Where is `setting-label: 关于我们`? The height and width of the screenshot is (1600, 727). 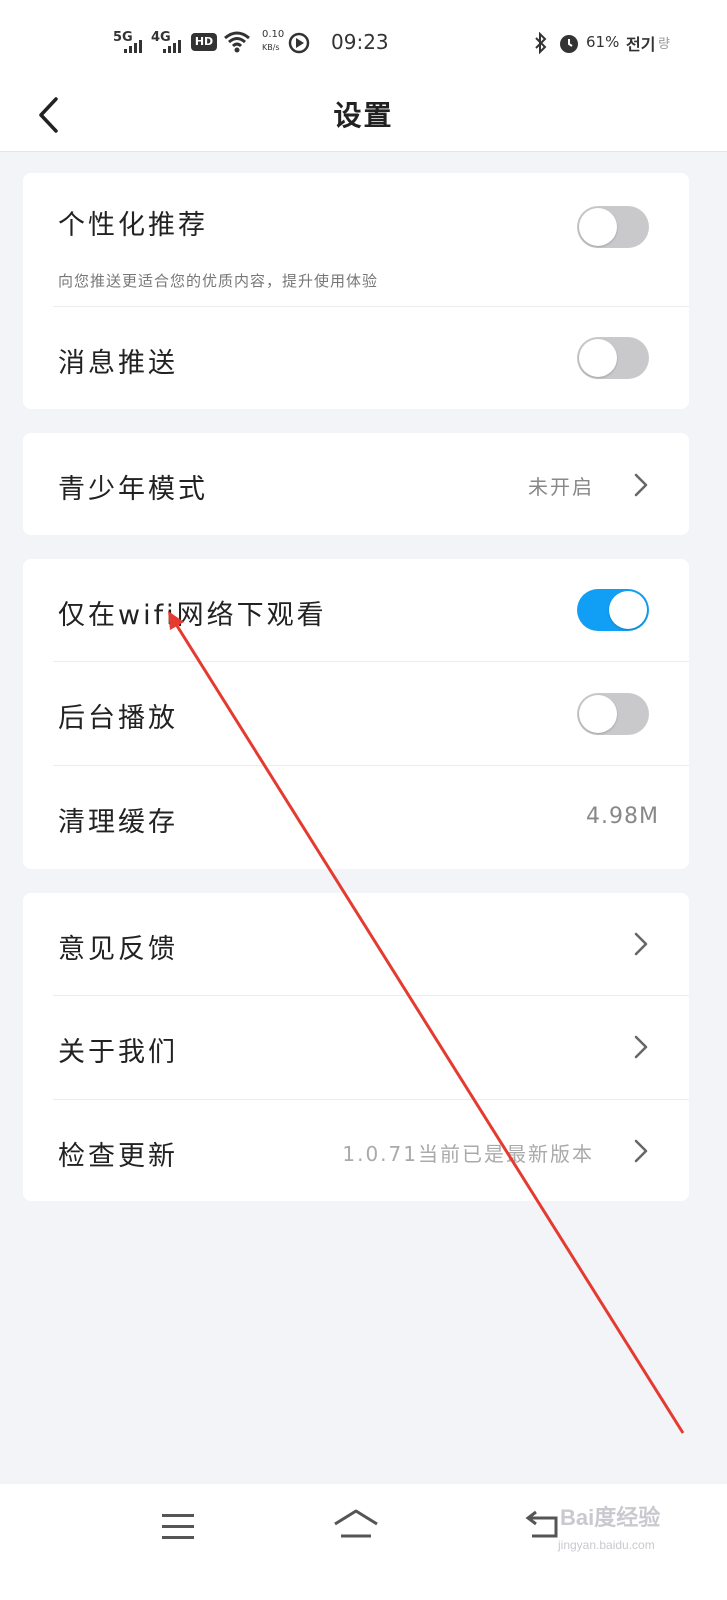 setting-label: 关于我们 is located at coordinates (118, 1052).